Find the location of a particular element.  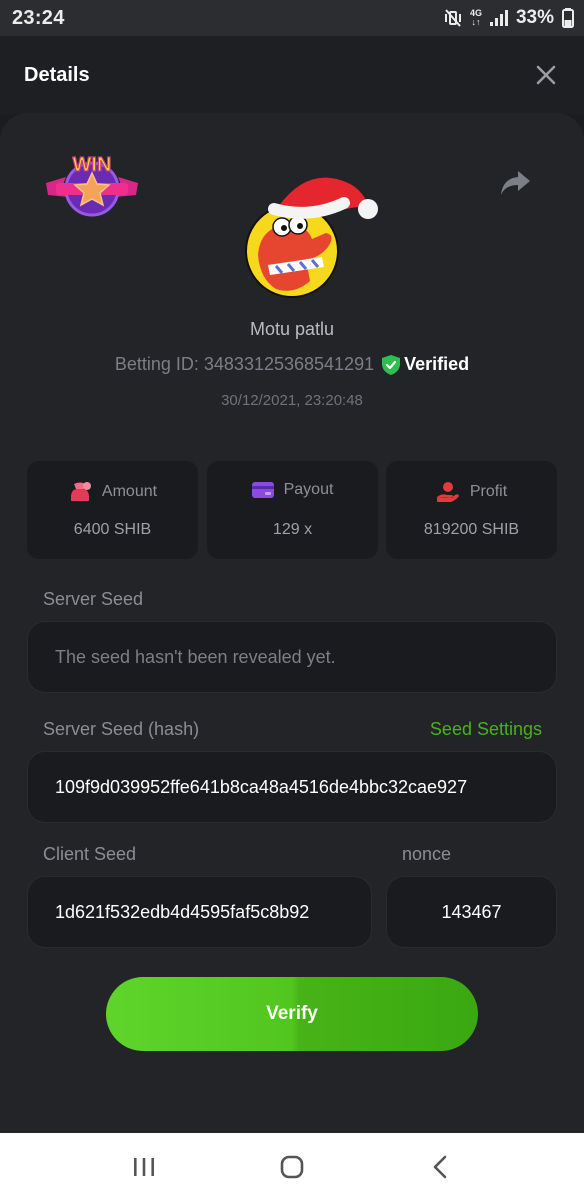

battery-level: 33% is located at coordinates (534, 17).